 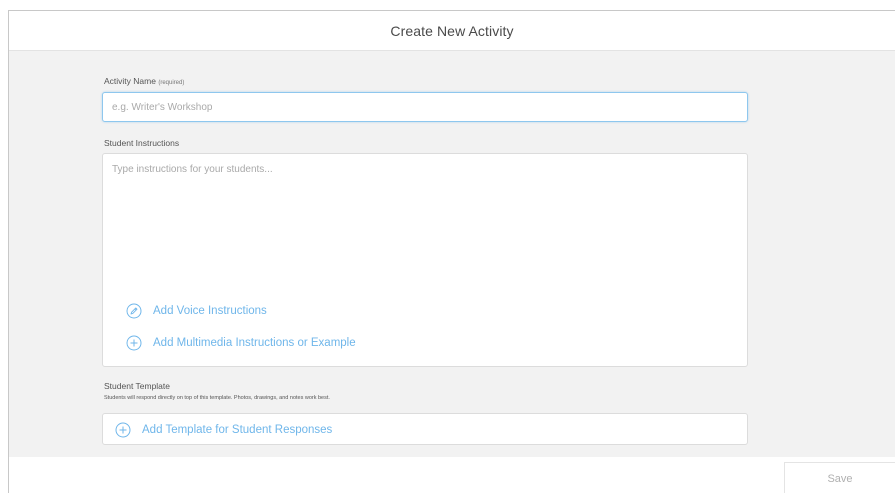 What do you see at coordinates (134, 311) in the screenshot?
I see `pencil-circle-icon` at bounding box center [134, 311].